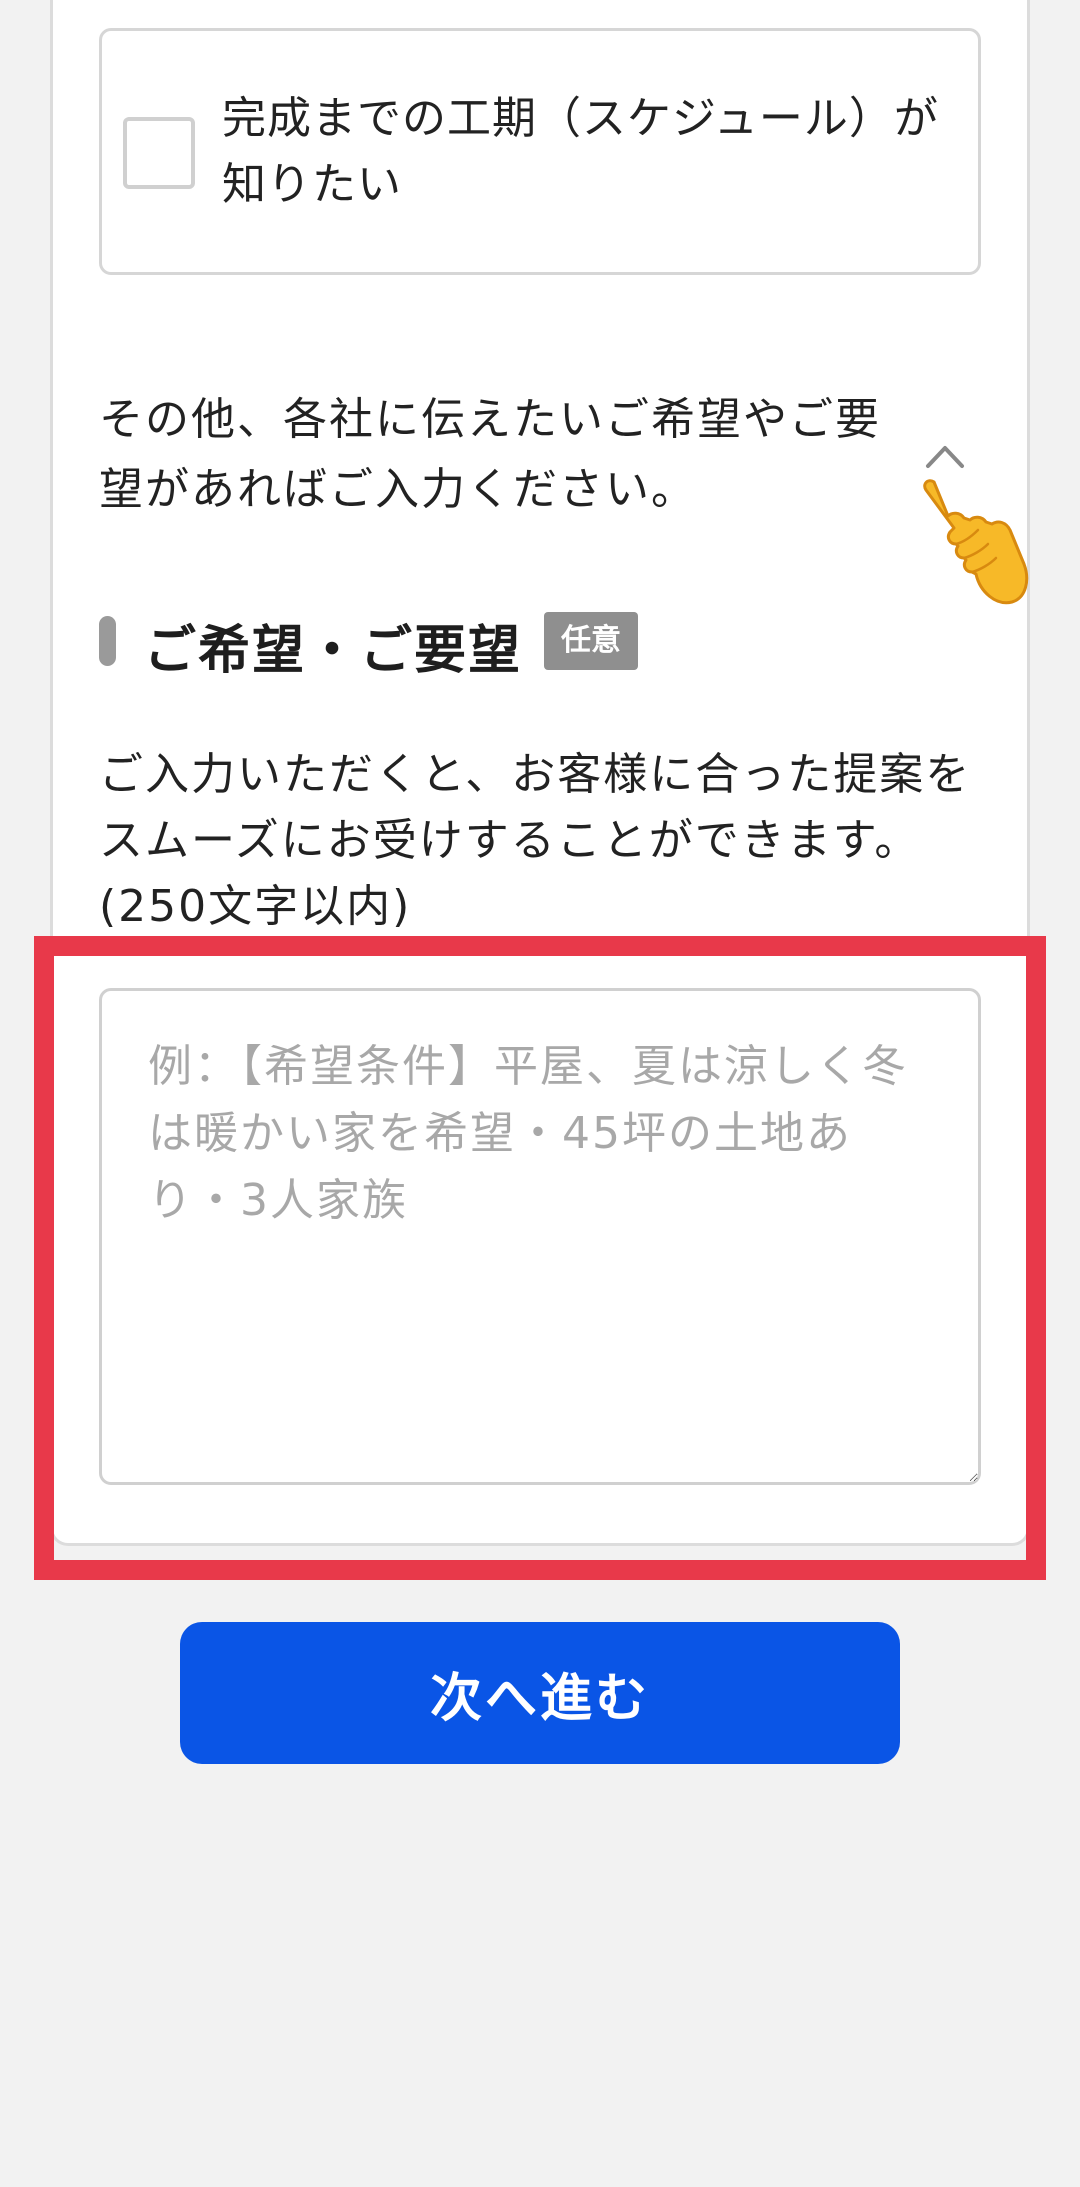 This screenshot has height=2187, width=1080. I want to click on next-button: 次へ進む, so click(540, 1693).